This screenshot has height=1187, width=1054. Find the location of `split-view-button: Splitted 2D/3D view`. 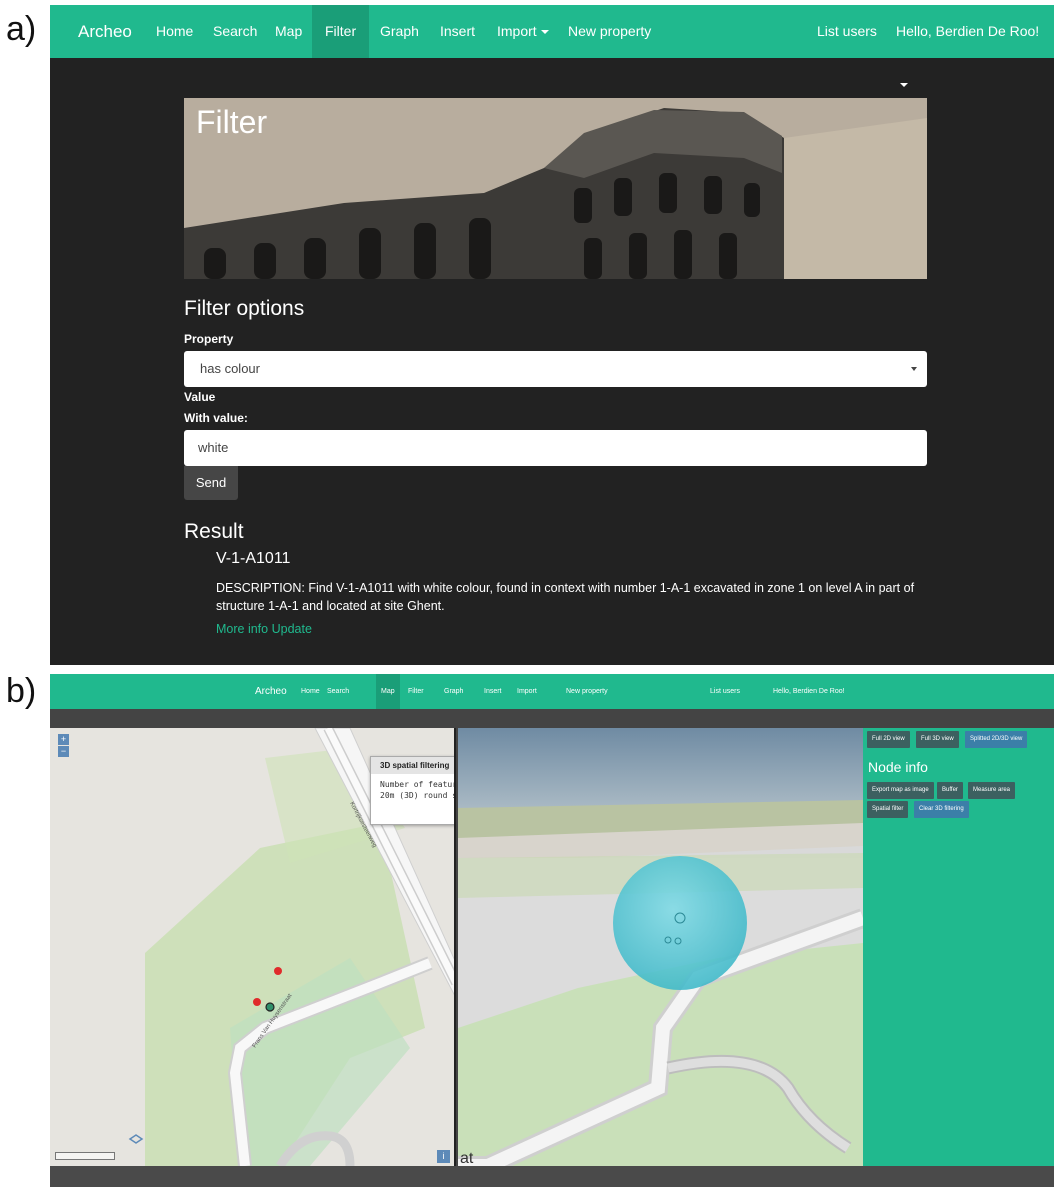

split-view-button: Splitted 2D/3D view is located at coordinates (996, 739).